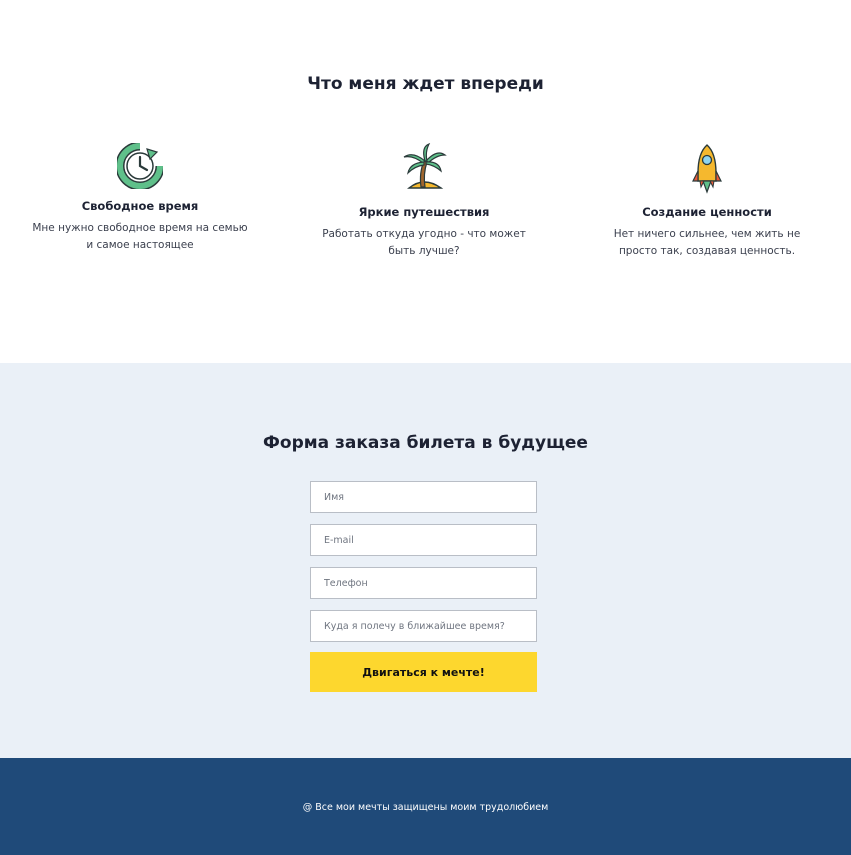 This screenshot has width=851, height=855. What do you see at coordinates (707, 169) in the screenshot?
I see `rocket-icon` at bounding box center [707, 169].